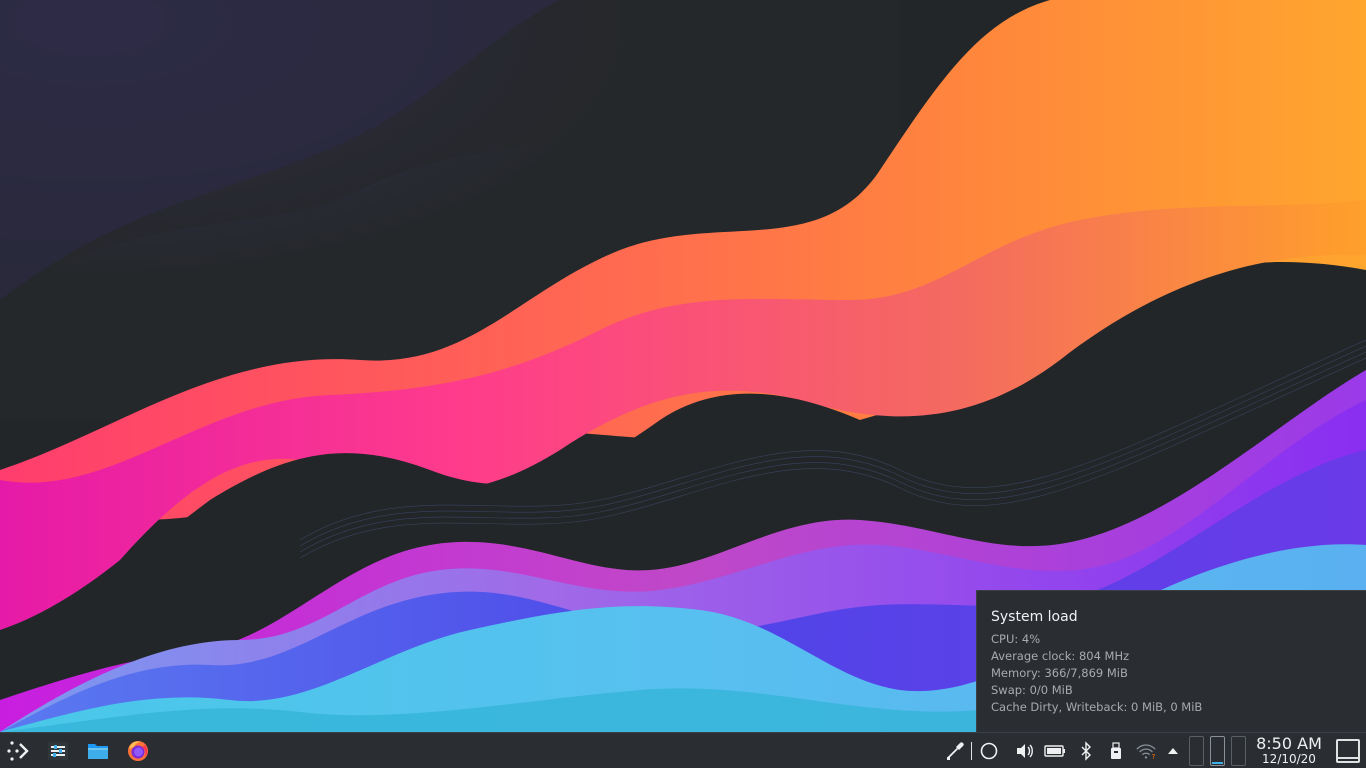  Describe the element at coordinates (683, 750) in the screenshot. I see `taskbar-panel: ? 8:50 AM 12/10/20` at that location.